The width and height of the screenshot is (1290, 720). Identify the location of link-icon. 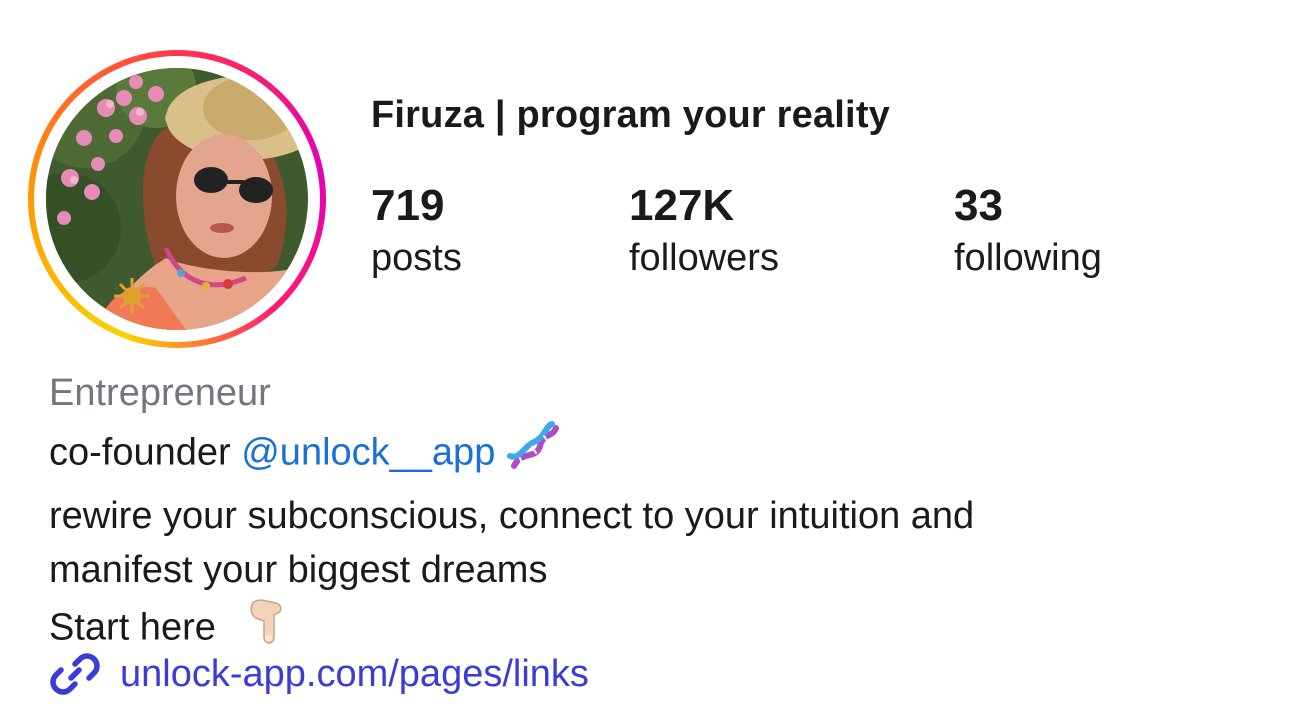
(75, 674).